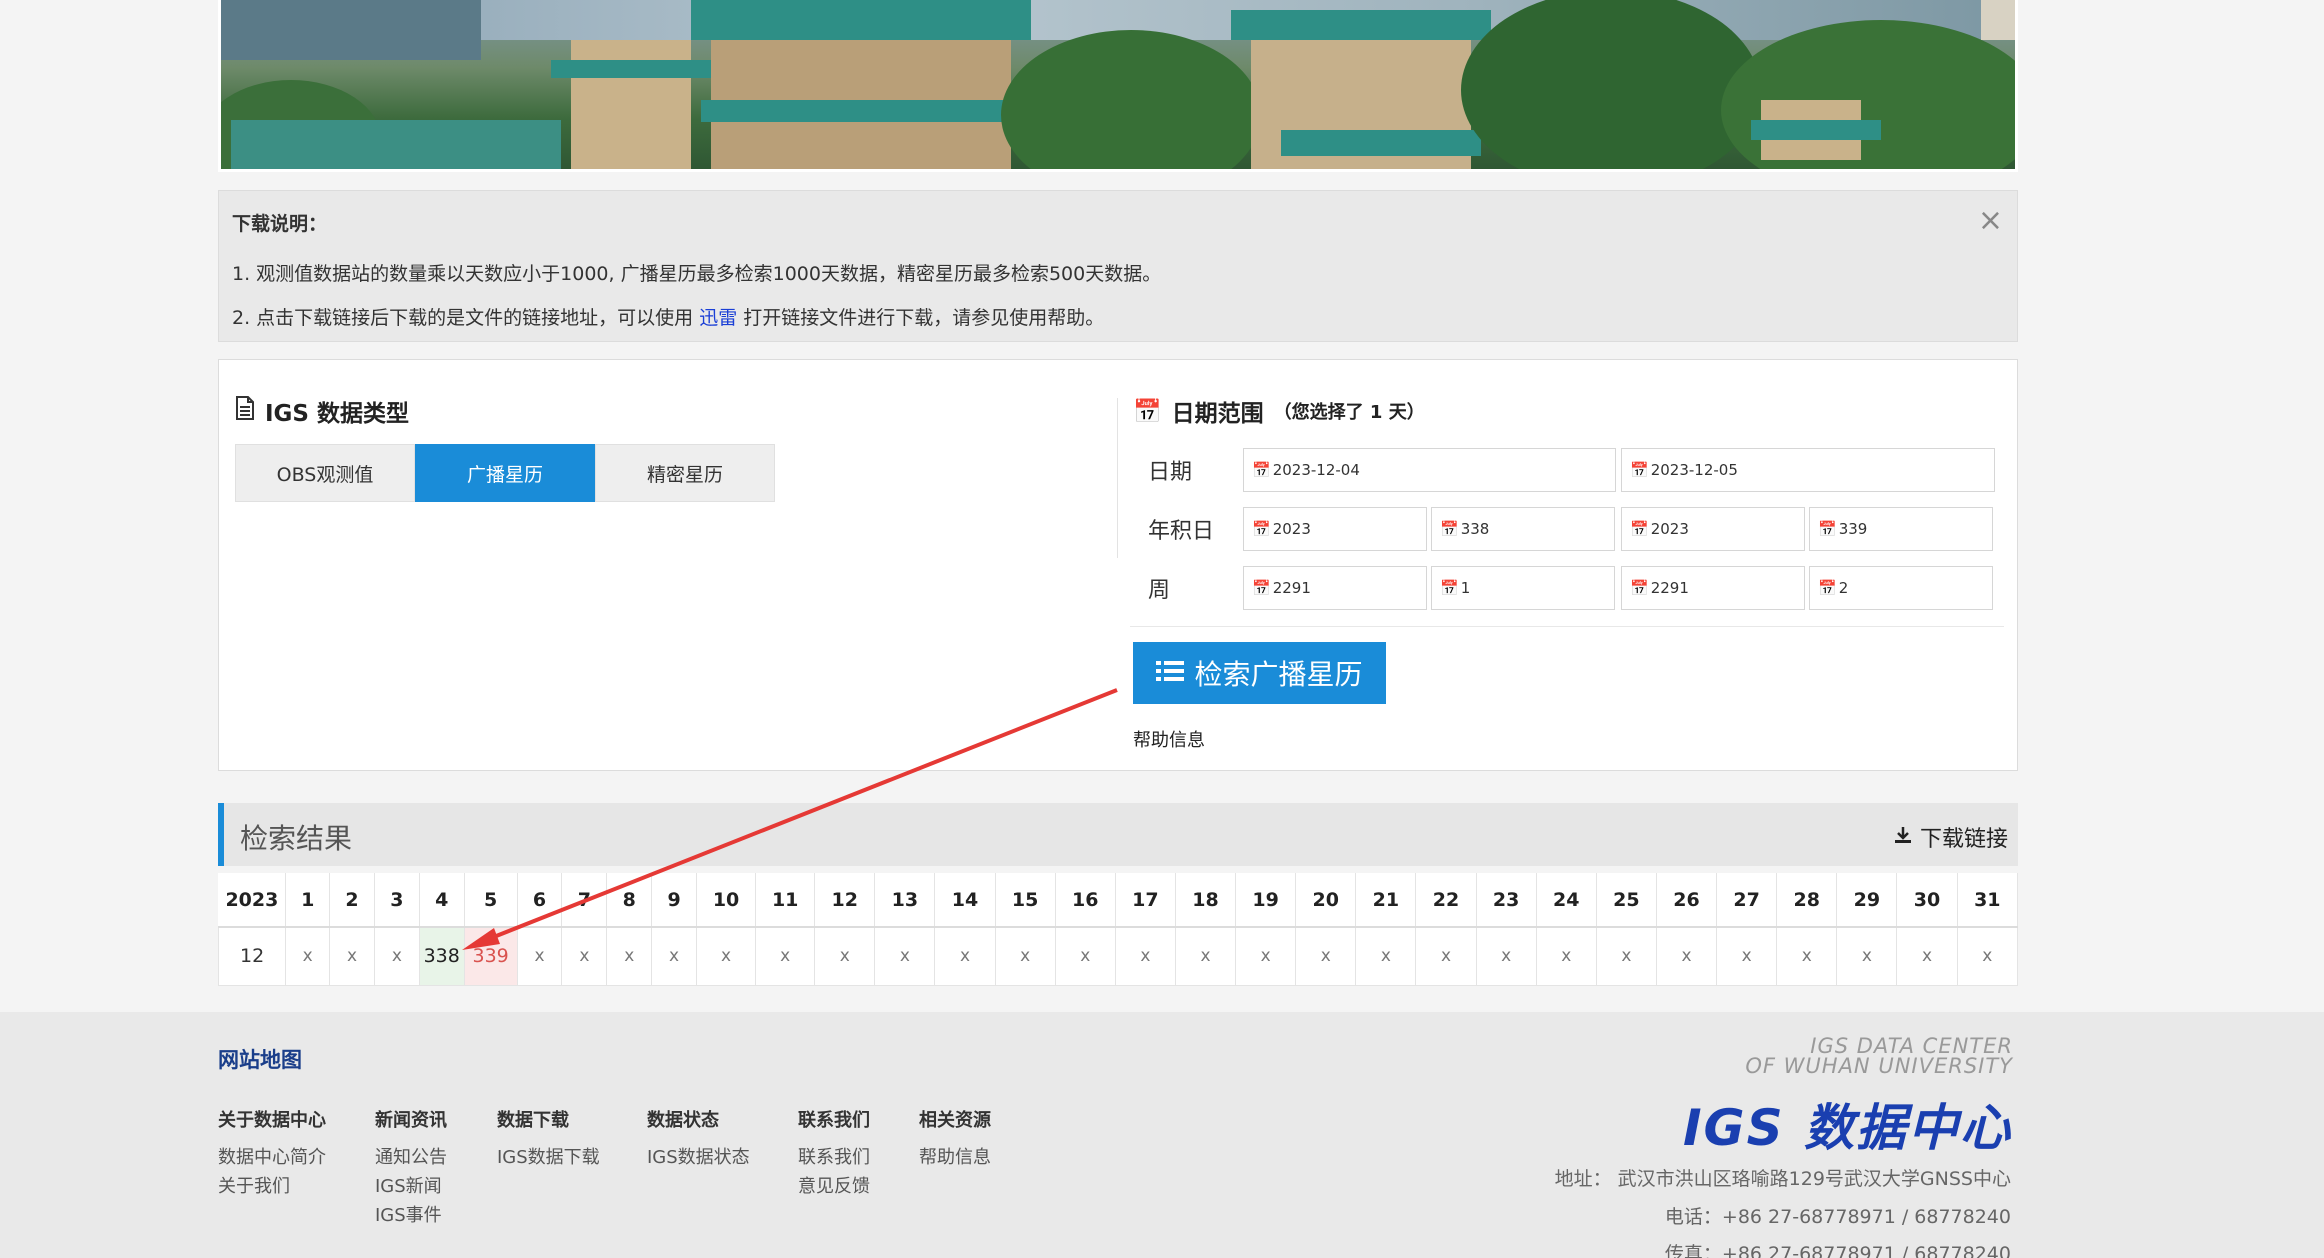 Image resolution: width=2324 pixels, height=1258 pixels. I want to click on results-header: 检索结果 下载链接, so click(1118, 834).